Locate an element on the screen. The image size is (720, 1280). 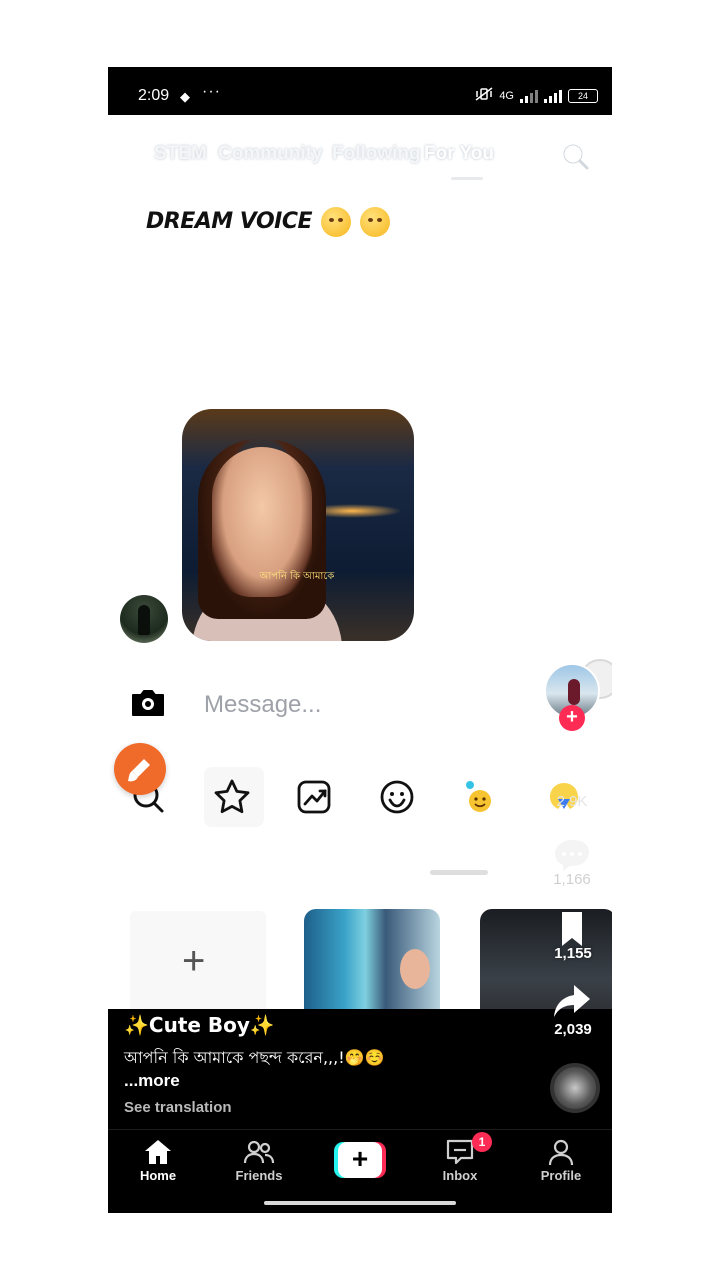
network-type: 4G is located at coordinates (506, 95).